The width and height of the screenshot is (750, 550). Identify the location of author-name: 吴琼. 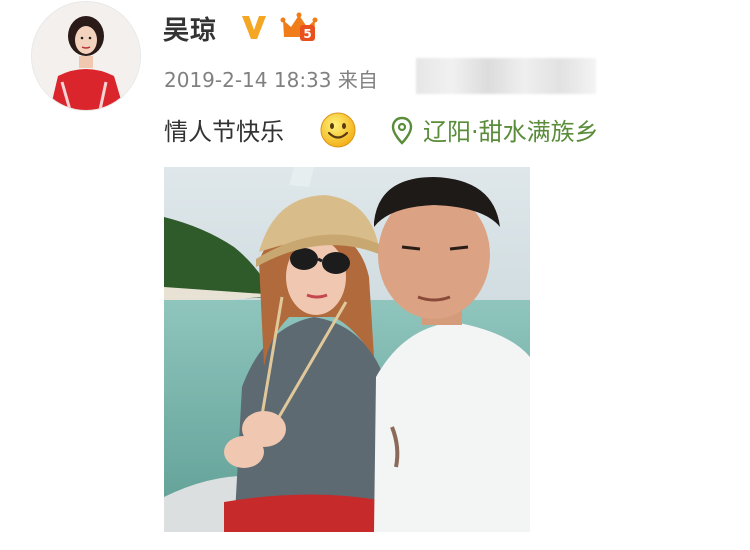
(190, 28).